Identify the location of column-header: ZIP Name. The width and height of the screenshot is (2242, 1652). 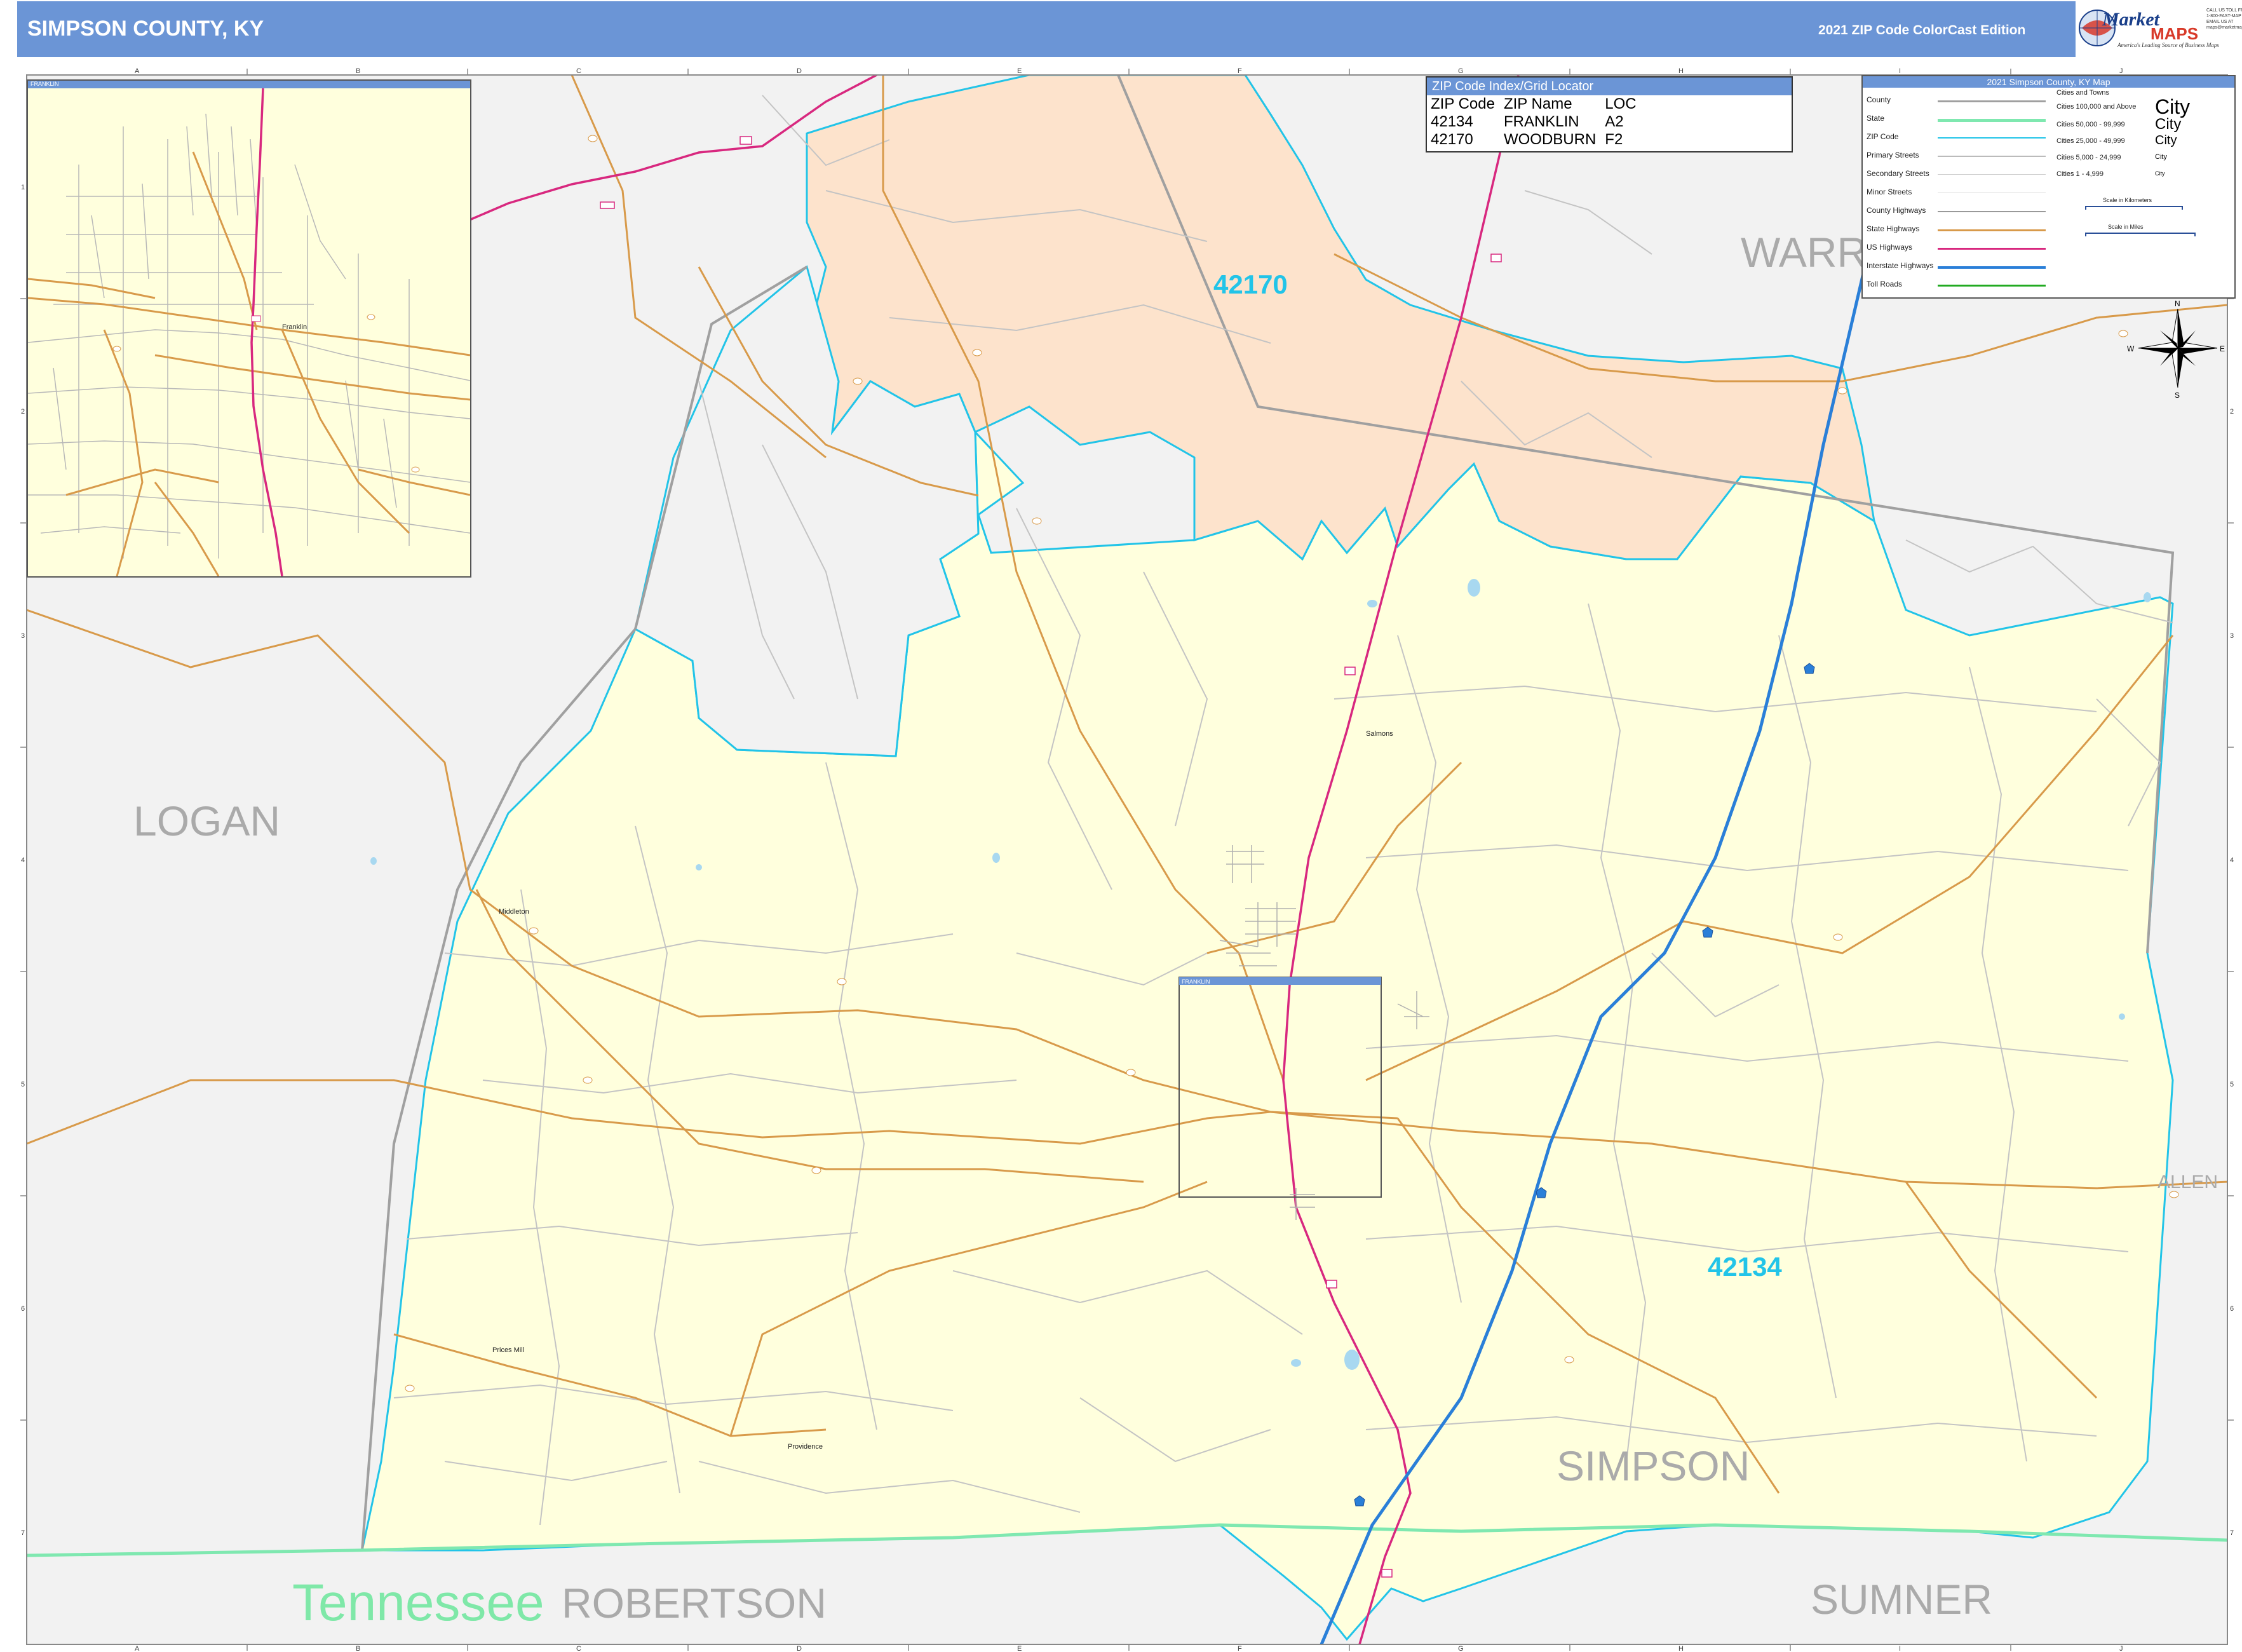
(1537, 104).